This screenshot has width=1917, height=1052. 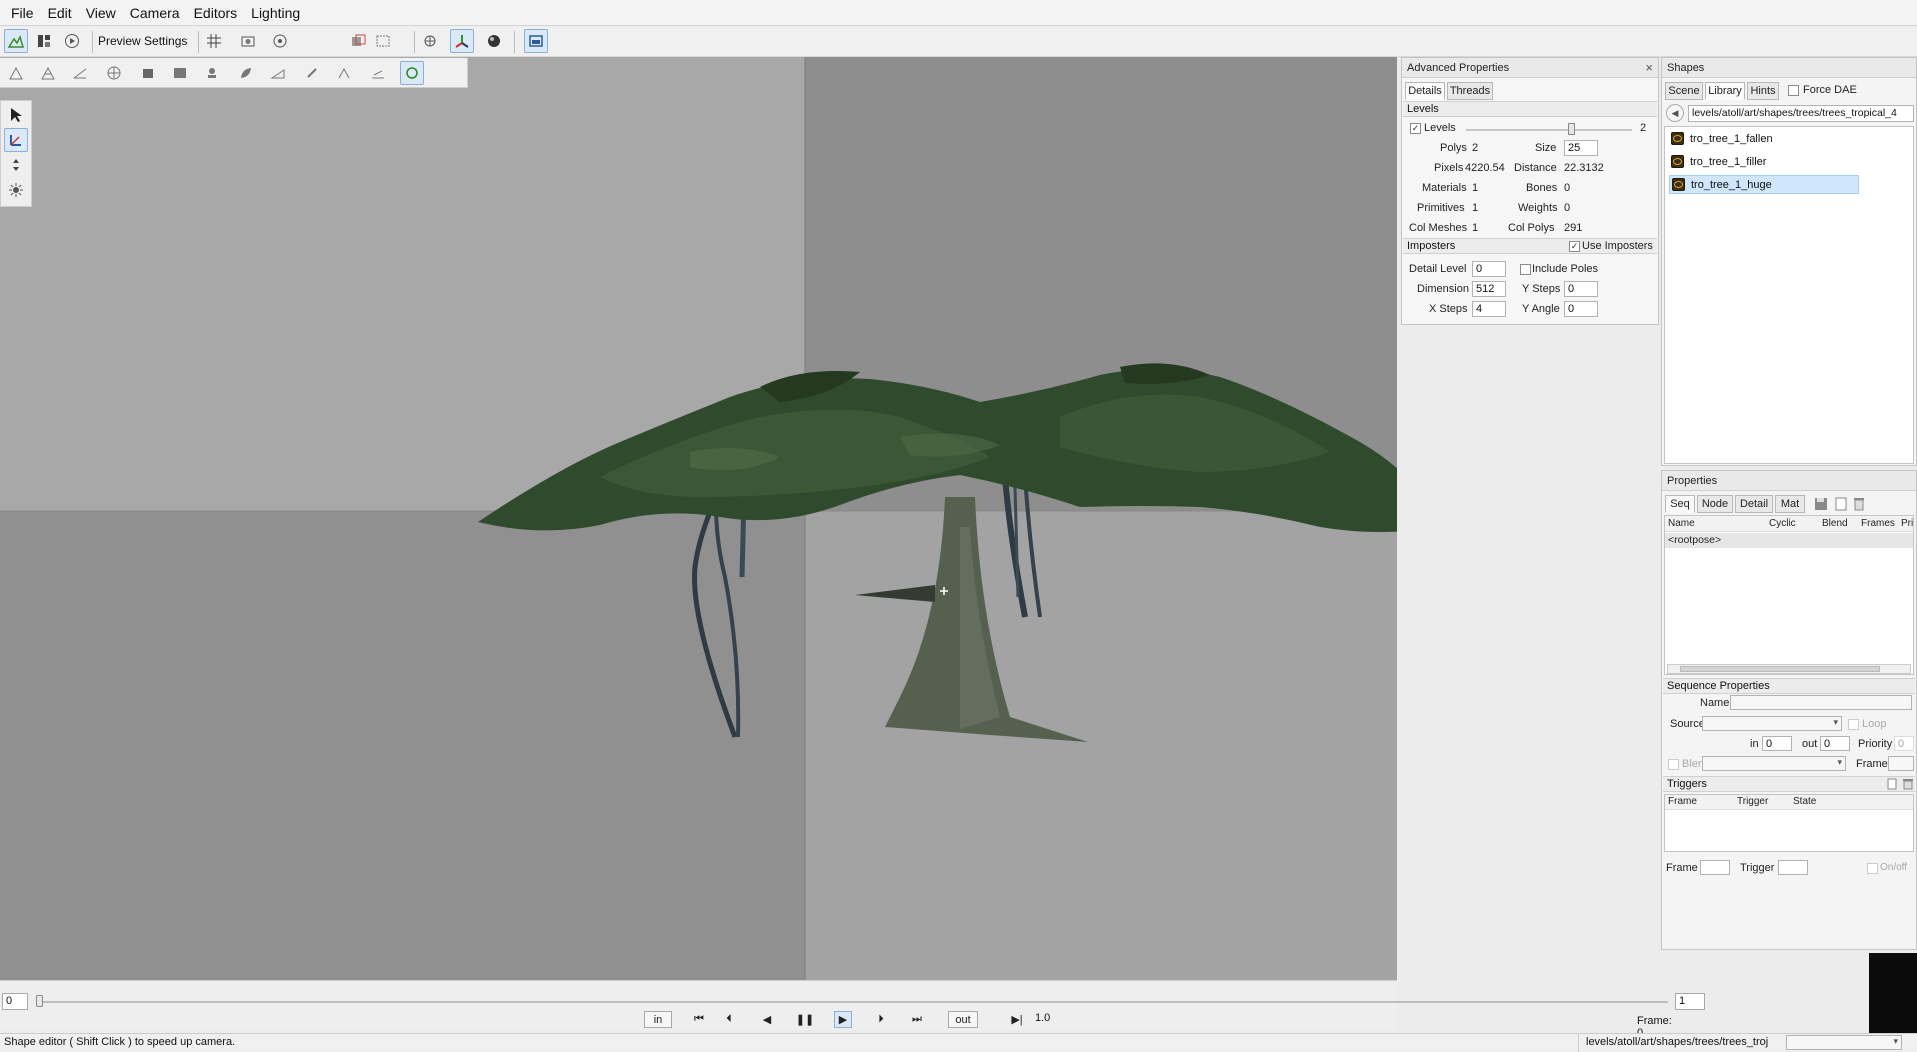 What do you see at coordinates (1835, 743) in the screenshot?
I see `out-input: 0` at bounding box center [1835, 743].